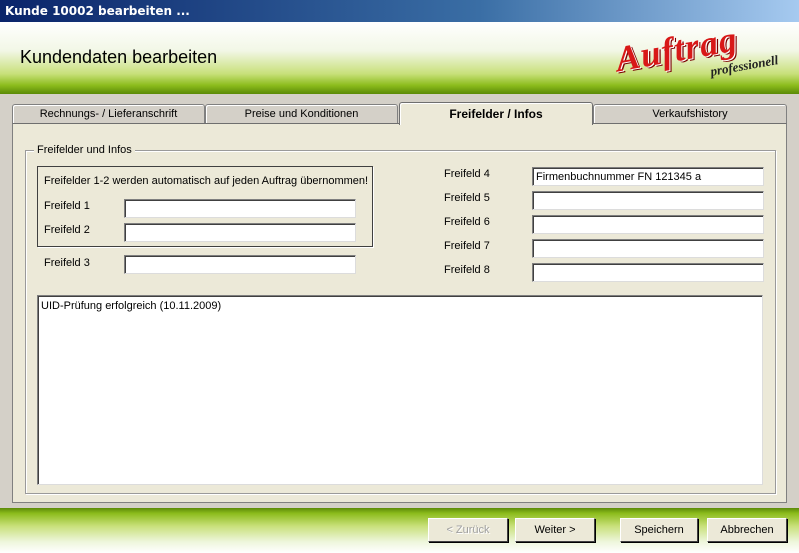 This screenshot has width=799, height=553. What do you see at coordinates (67, 263) in the screenshot?
I see `freifeld-3-label: Freifeld 3` at bounding box center [67, 263].